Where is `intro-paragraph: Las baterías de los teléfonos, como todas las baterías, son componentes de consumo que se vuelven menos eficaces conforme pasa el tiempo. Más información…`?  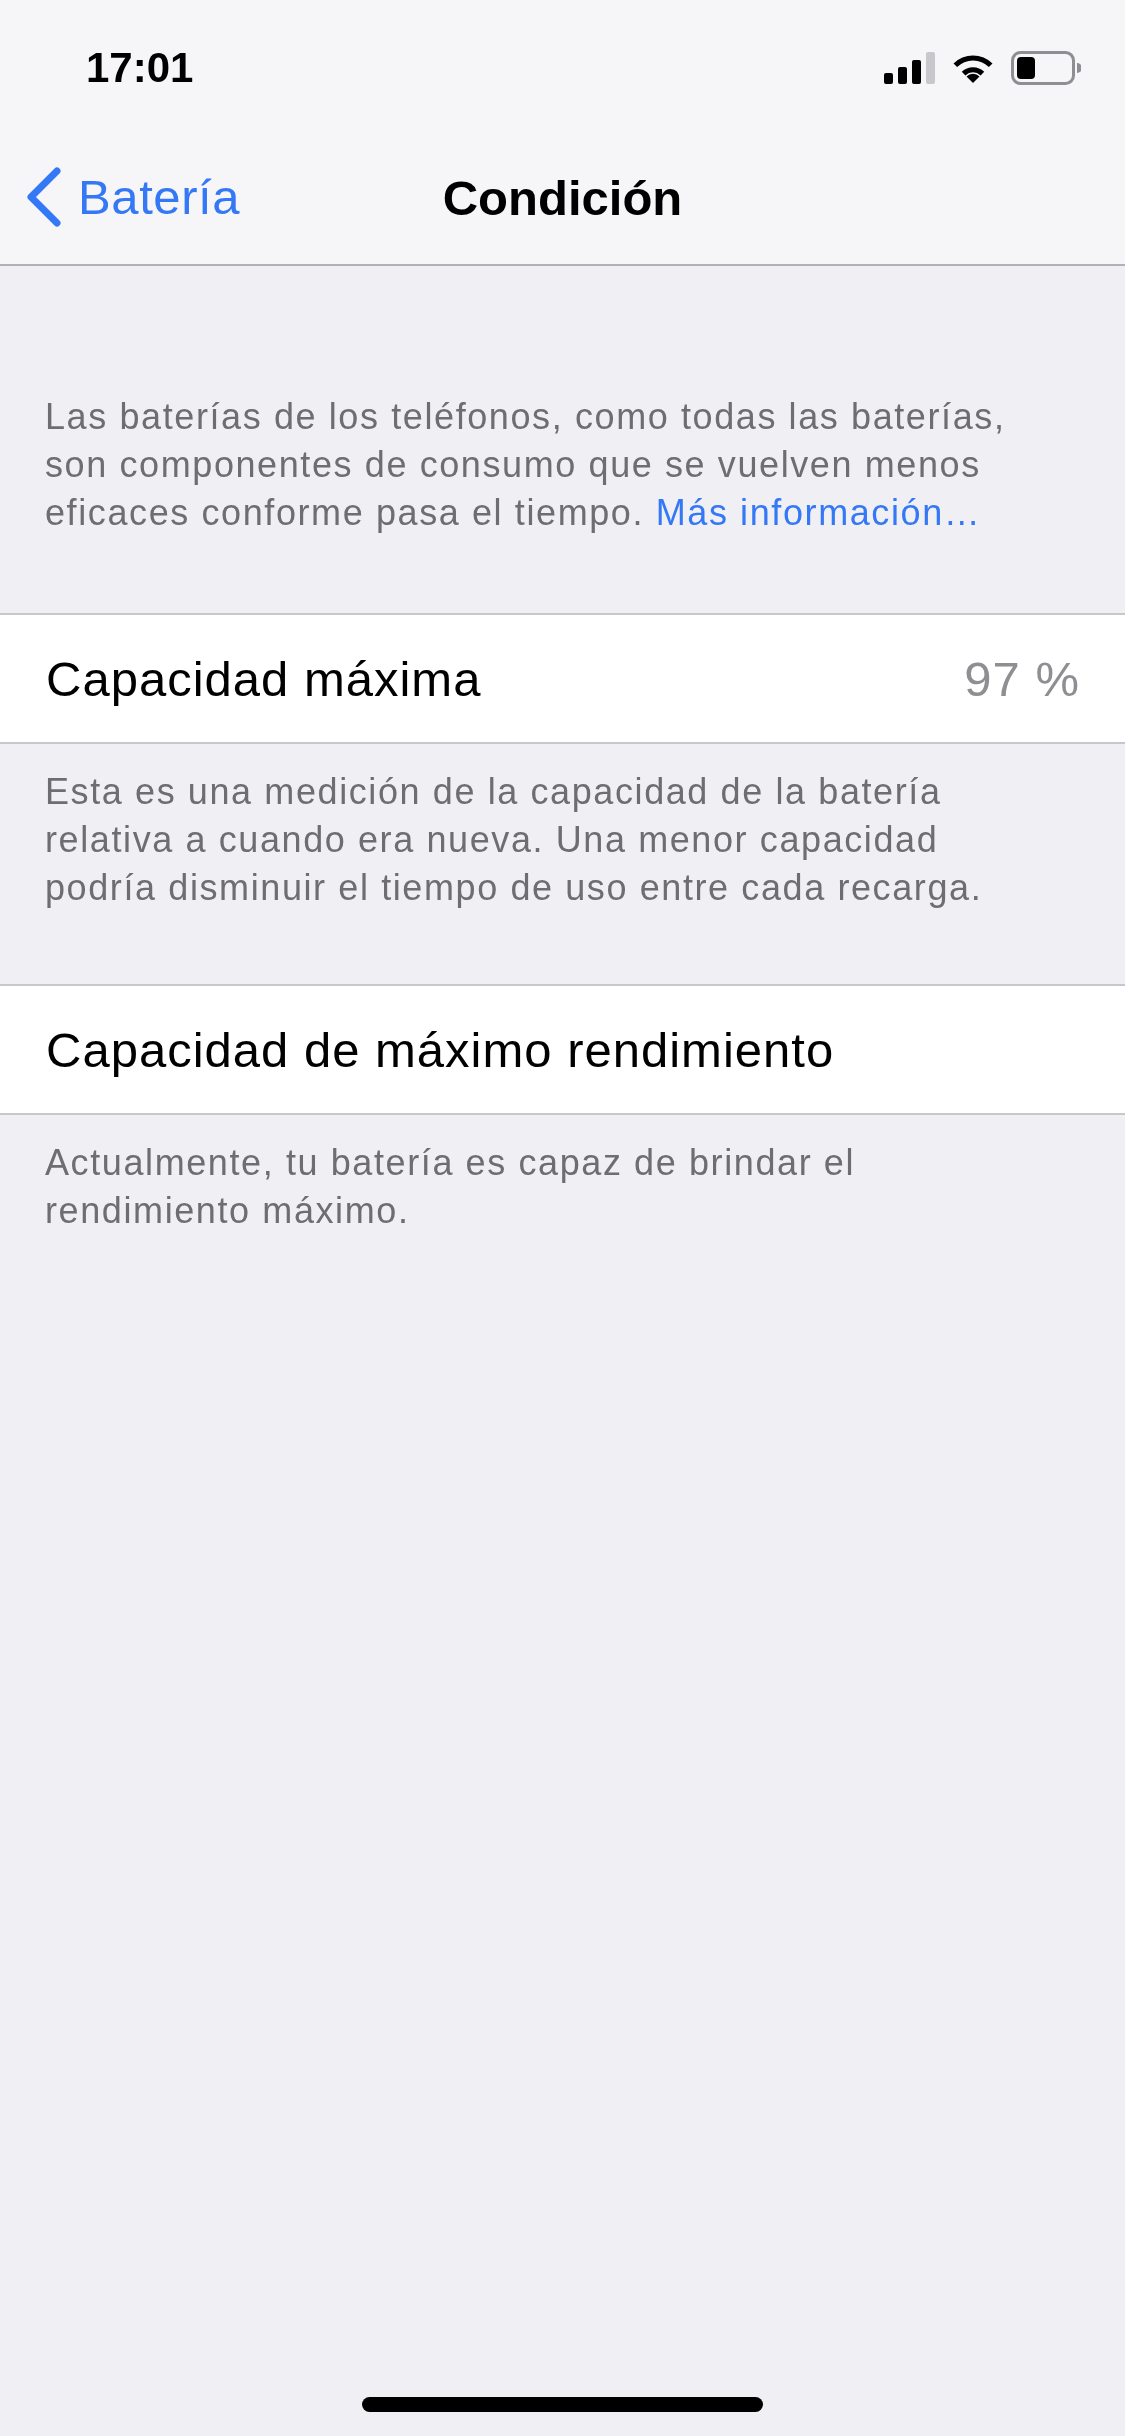 intro-paragraph: Las baterías de los teléfonos, como todas las baterías, son componentes de consumo que se vuelven menos eficaces conforme pasa el tiempo. Más información… is located at coordinates (525, 465).